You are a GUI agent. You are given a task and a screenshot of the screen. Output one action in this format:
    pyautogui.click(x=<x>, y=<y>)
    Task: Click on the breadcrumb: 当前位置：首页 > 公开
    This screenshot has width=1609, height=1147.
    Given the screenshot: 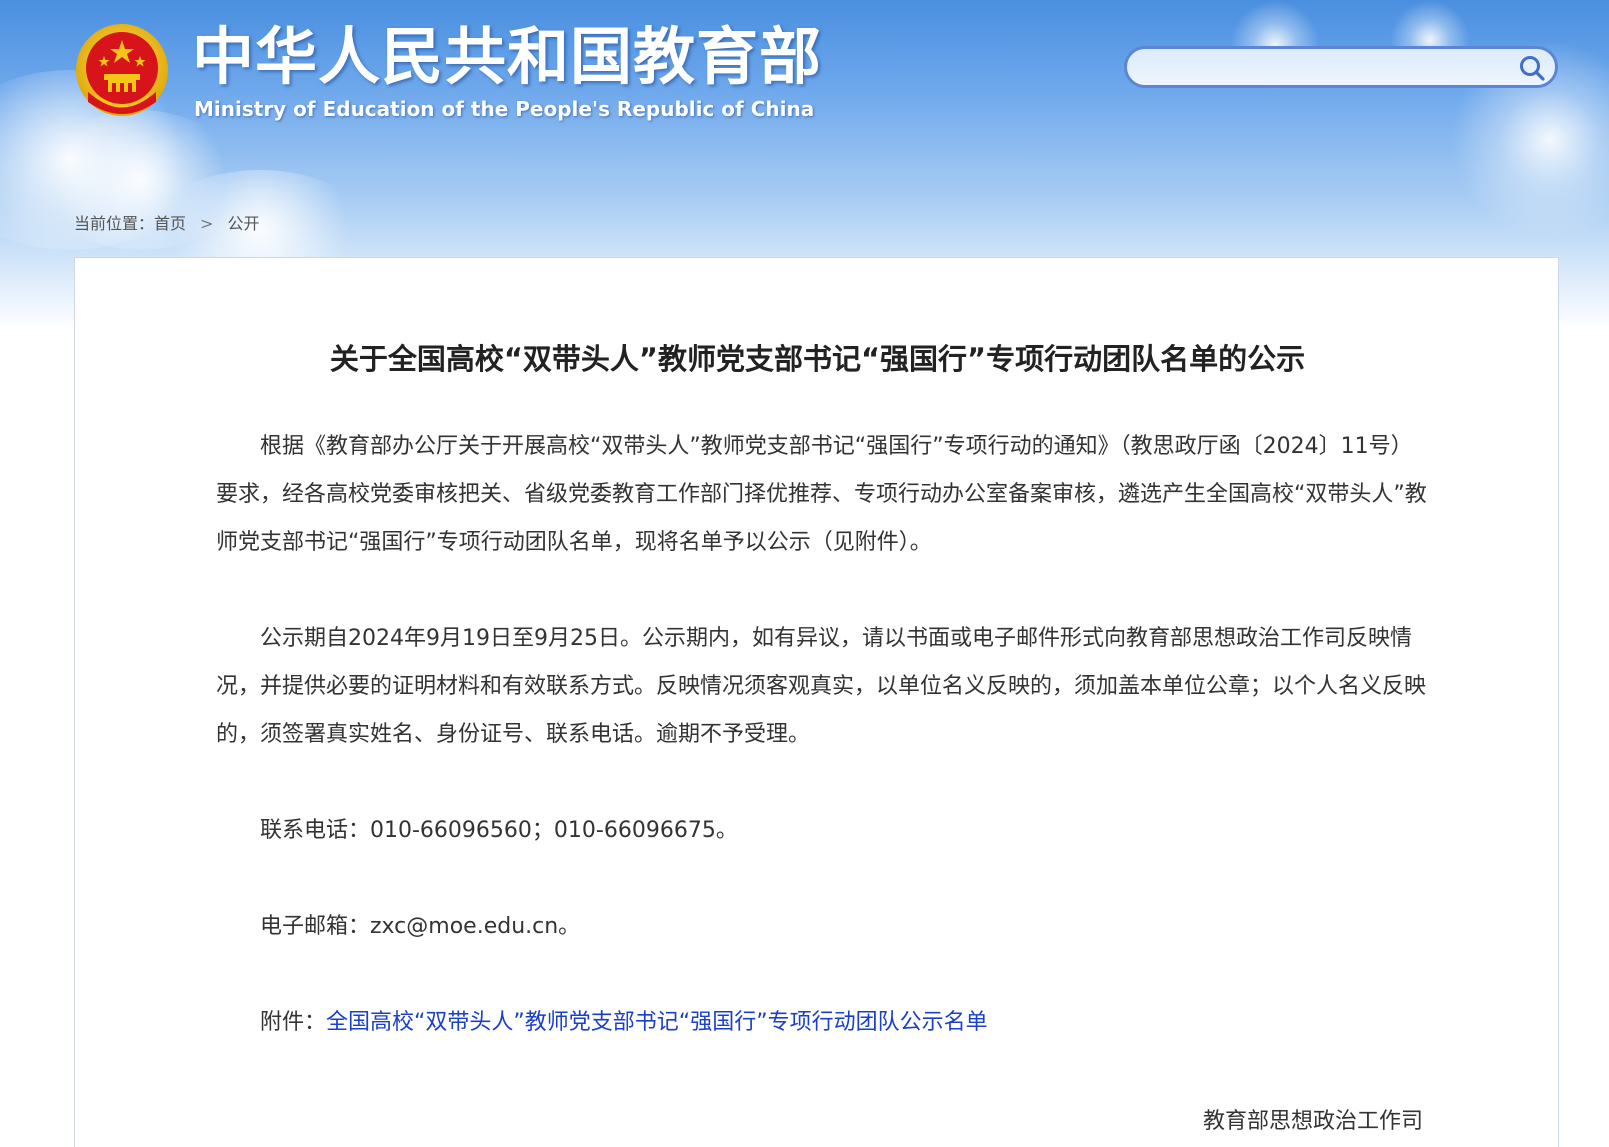 What is the action you would take?
    pyautogui.click(x=166, y=222)
    